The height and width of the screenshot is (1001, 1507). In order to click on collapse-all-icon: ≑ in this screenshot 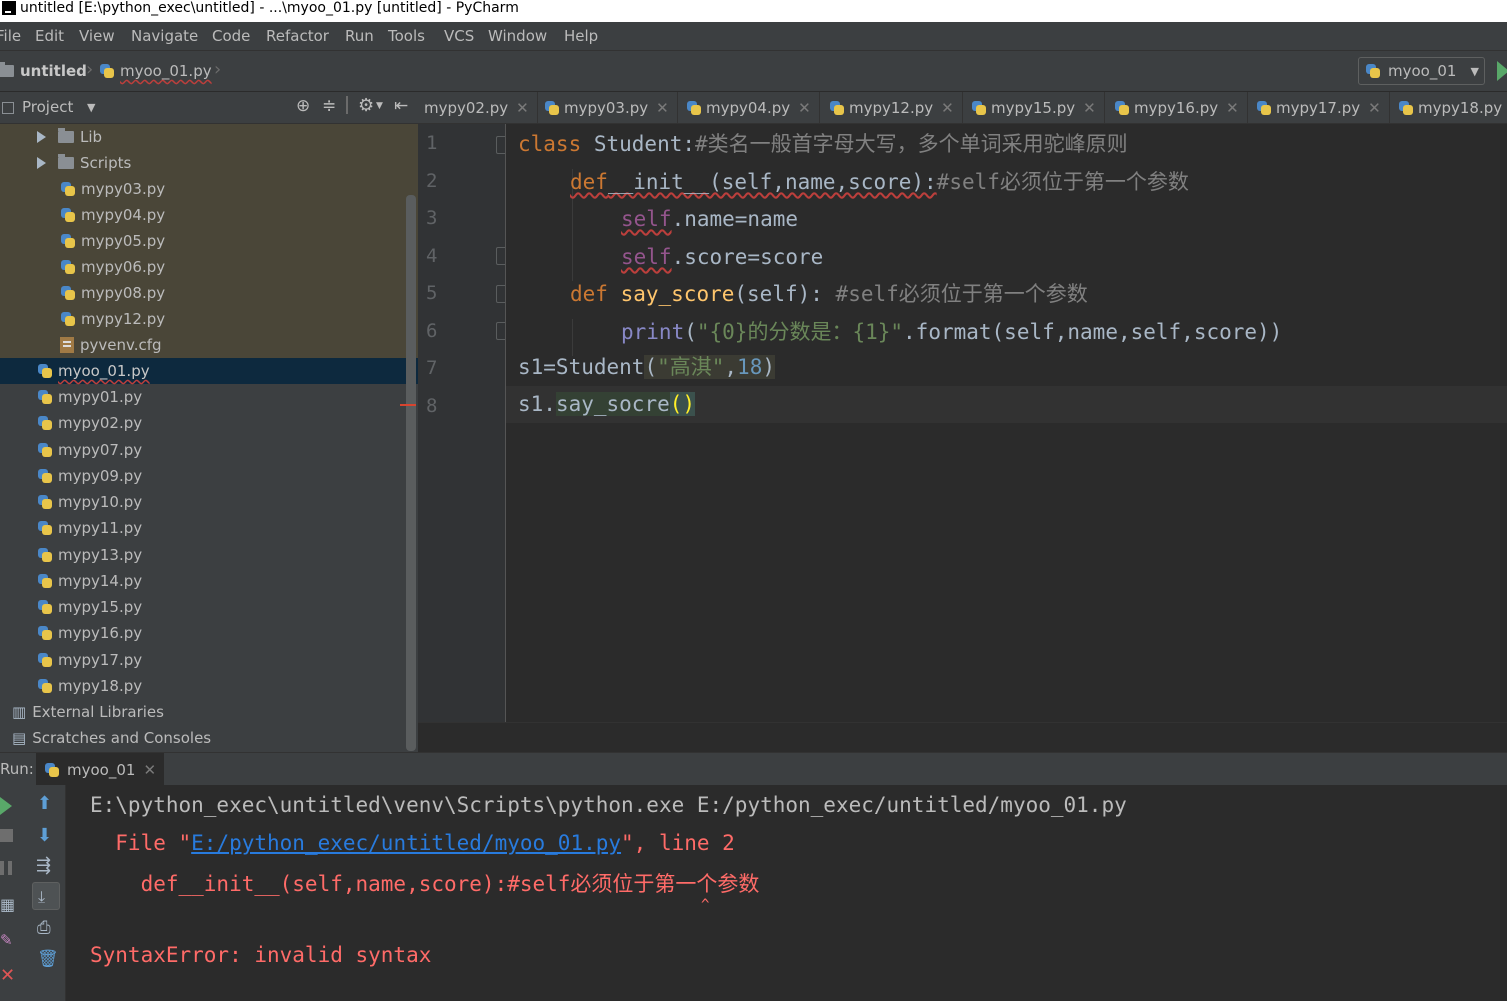, I will do `click(329, 106)`.